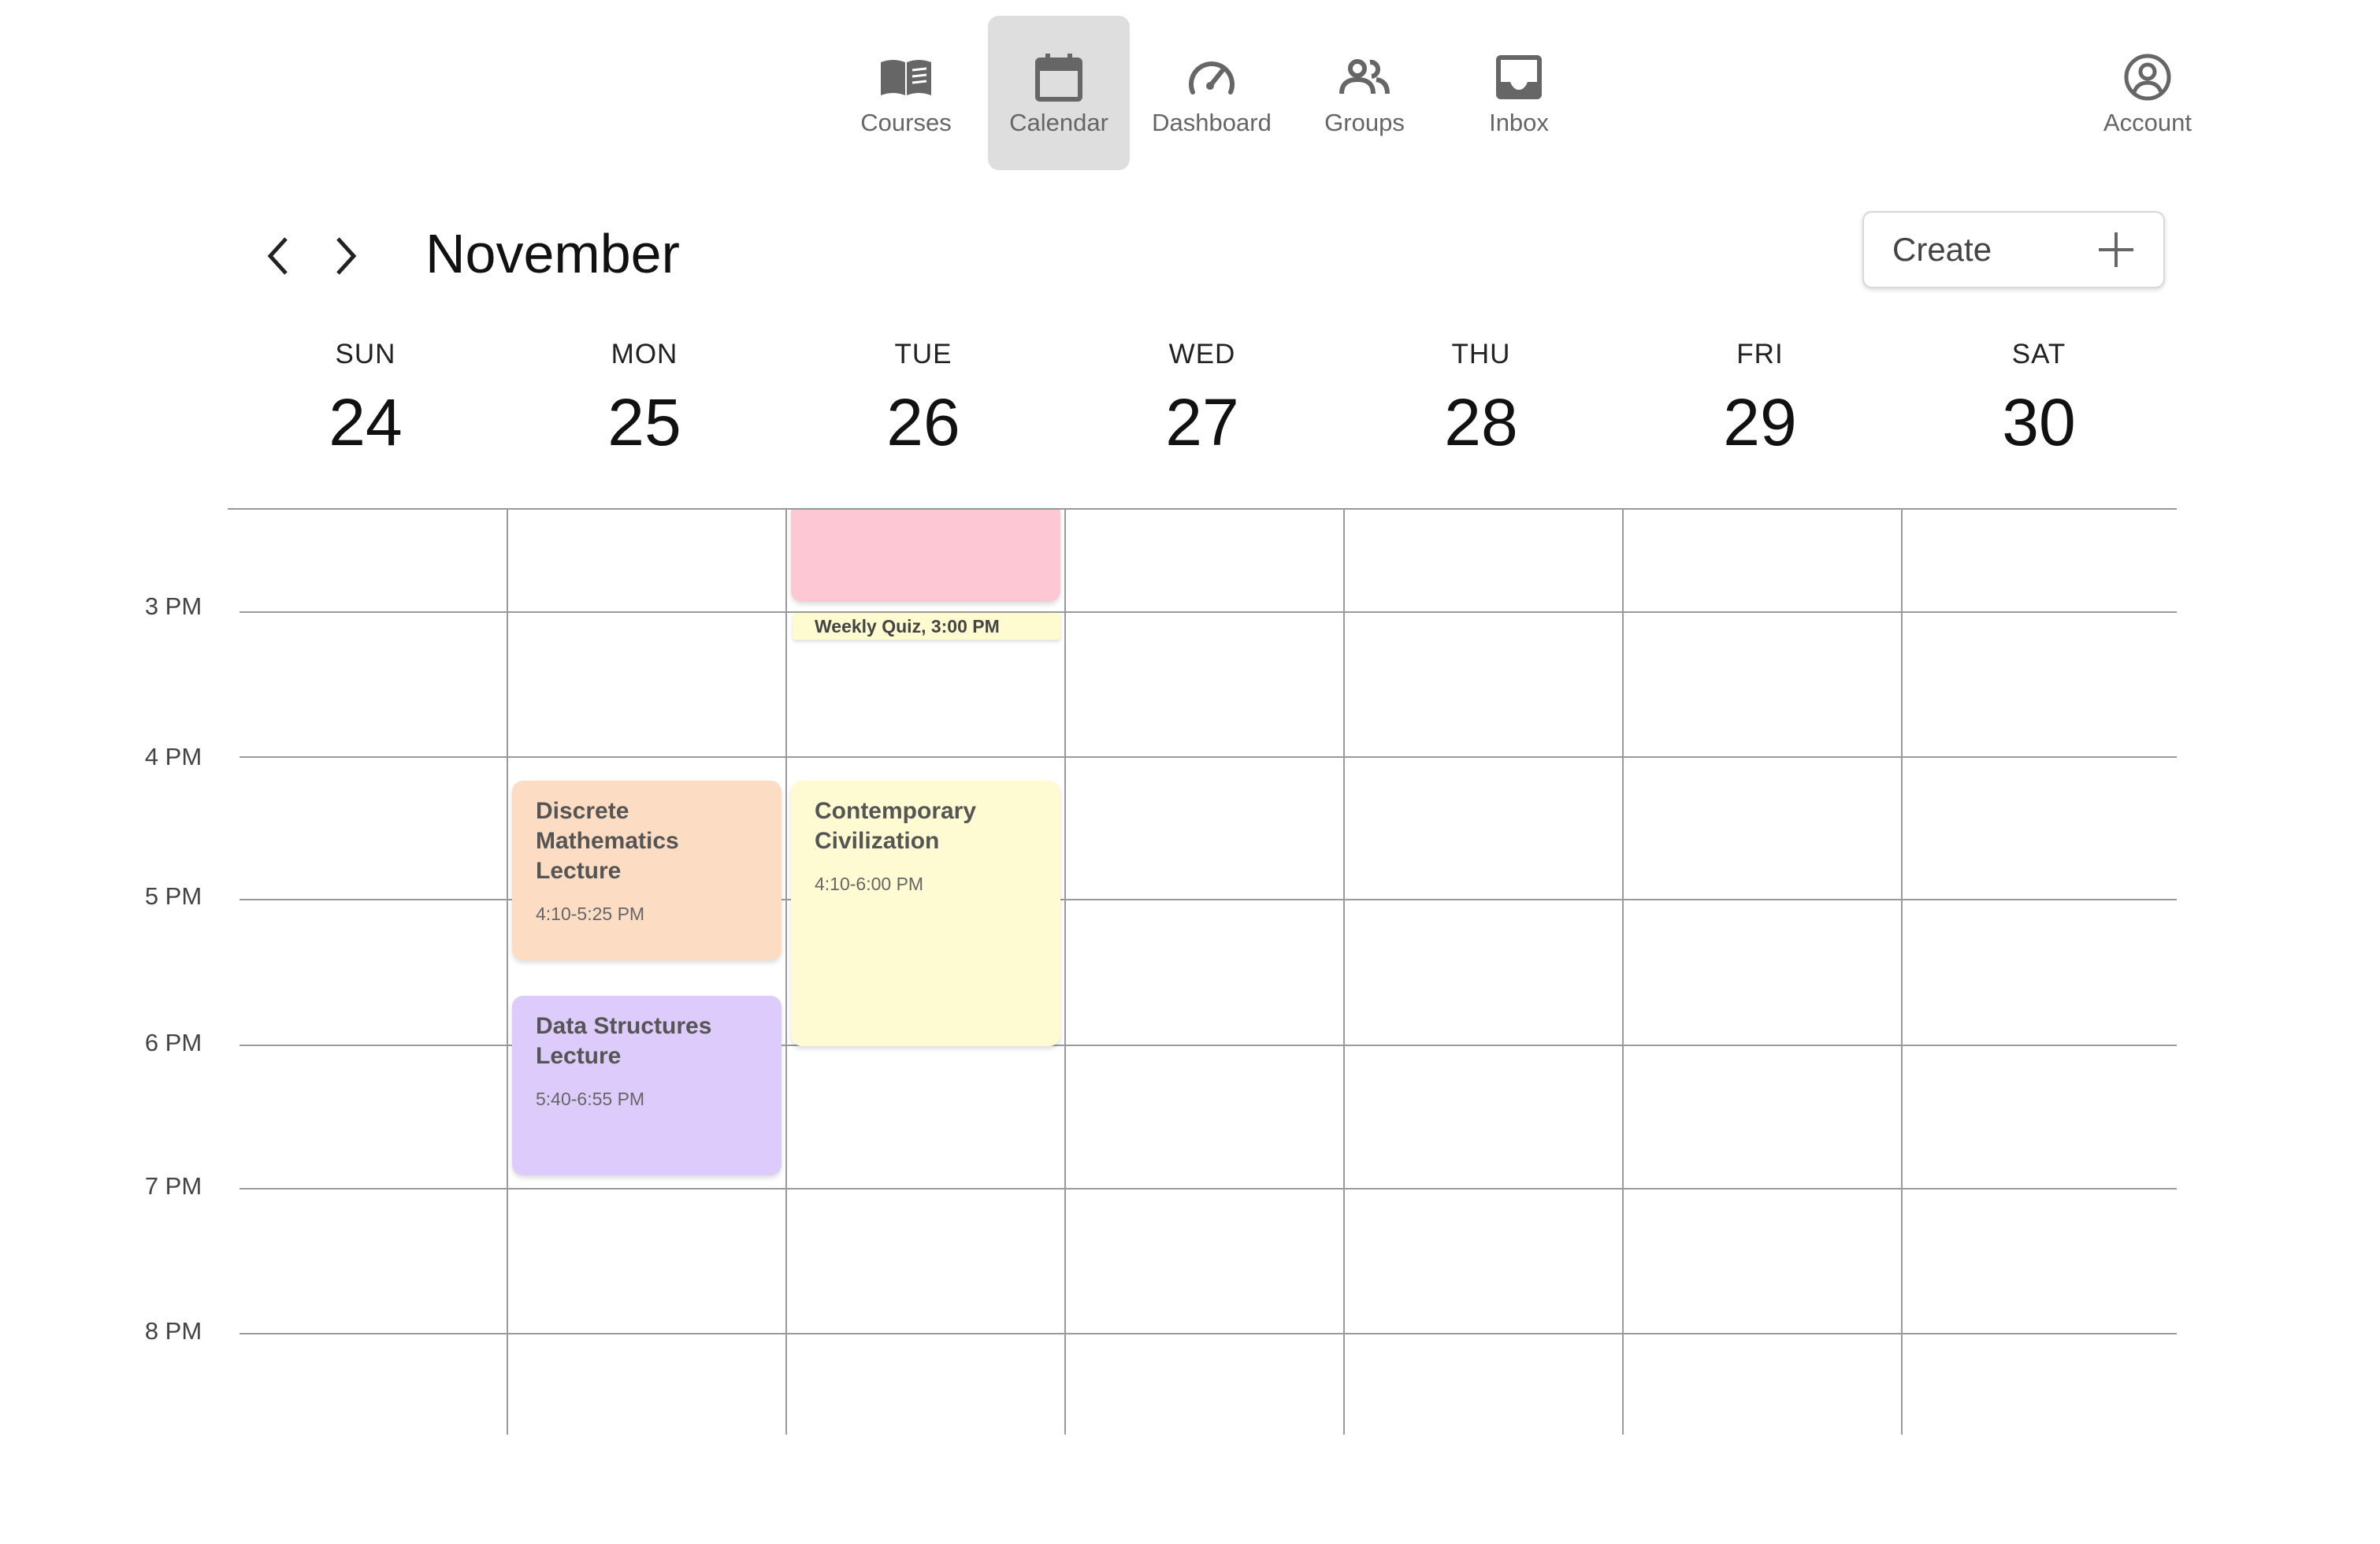 This screenshot has height=1544, width=2380. I want to click on speedometer-icon, so click(1211, 78).